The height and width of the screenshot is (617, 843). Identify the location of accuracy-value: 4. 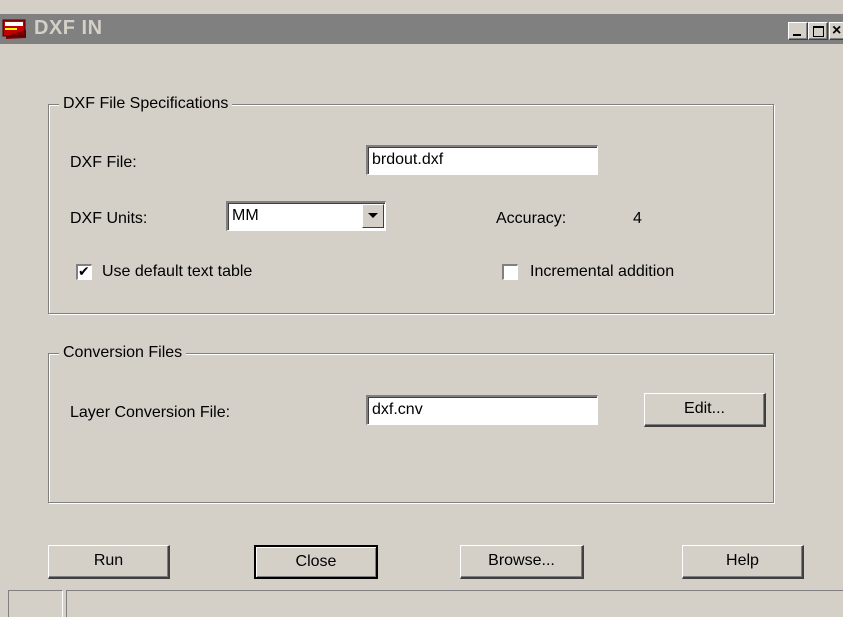
(637, 218).